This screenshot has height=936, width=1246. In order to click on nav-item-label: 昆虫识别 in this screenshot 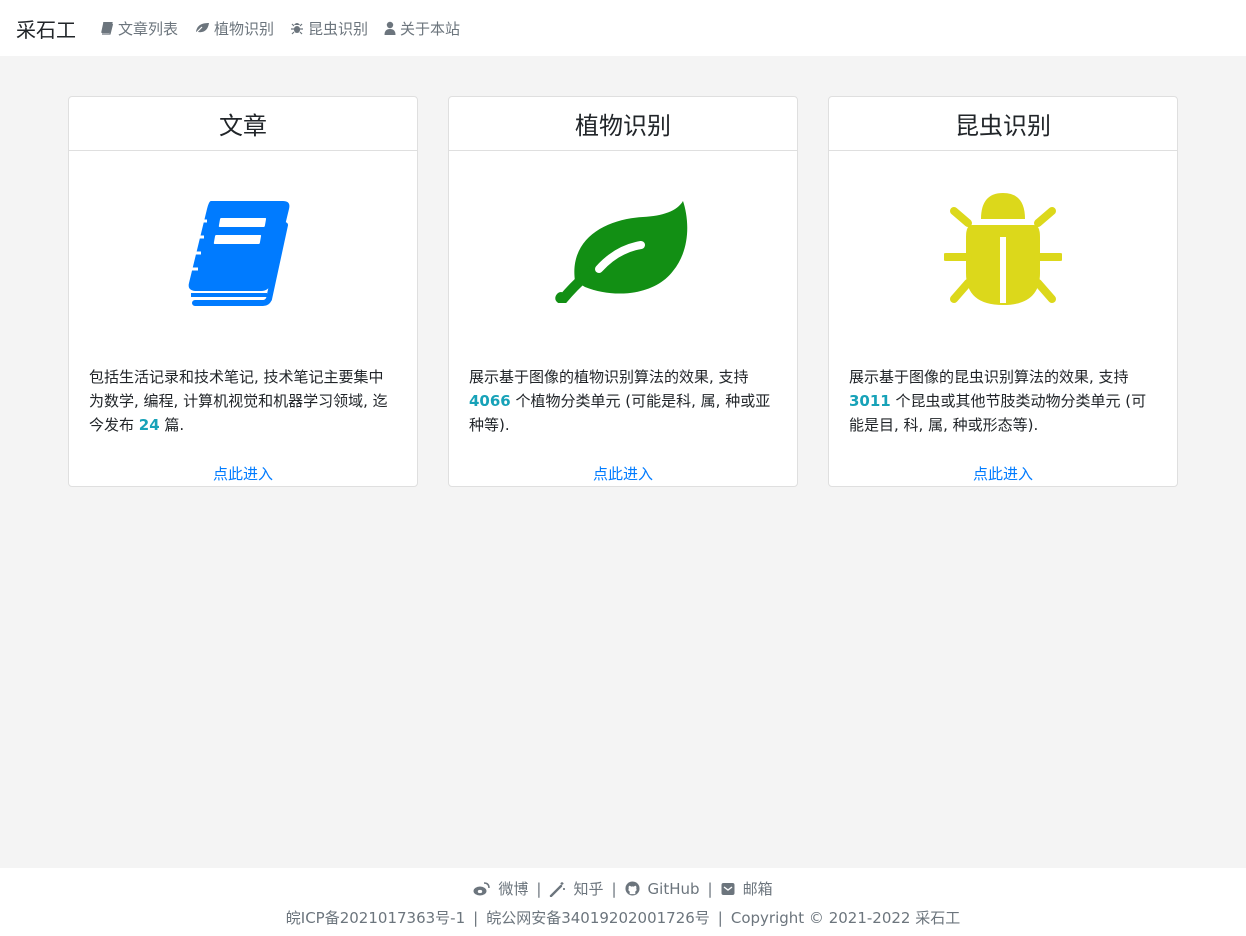, I will do `click(338, 28)`.